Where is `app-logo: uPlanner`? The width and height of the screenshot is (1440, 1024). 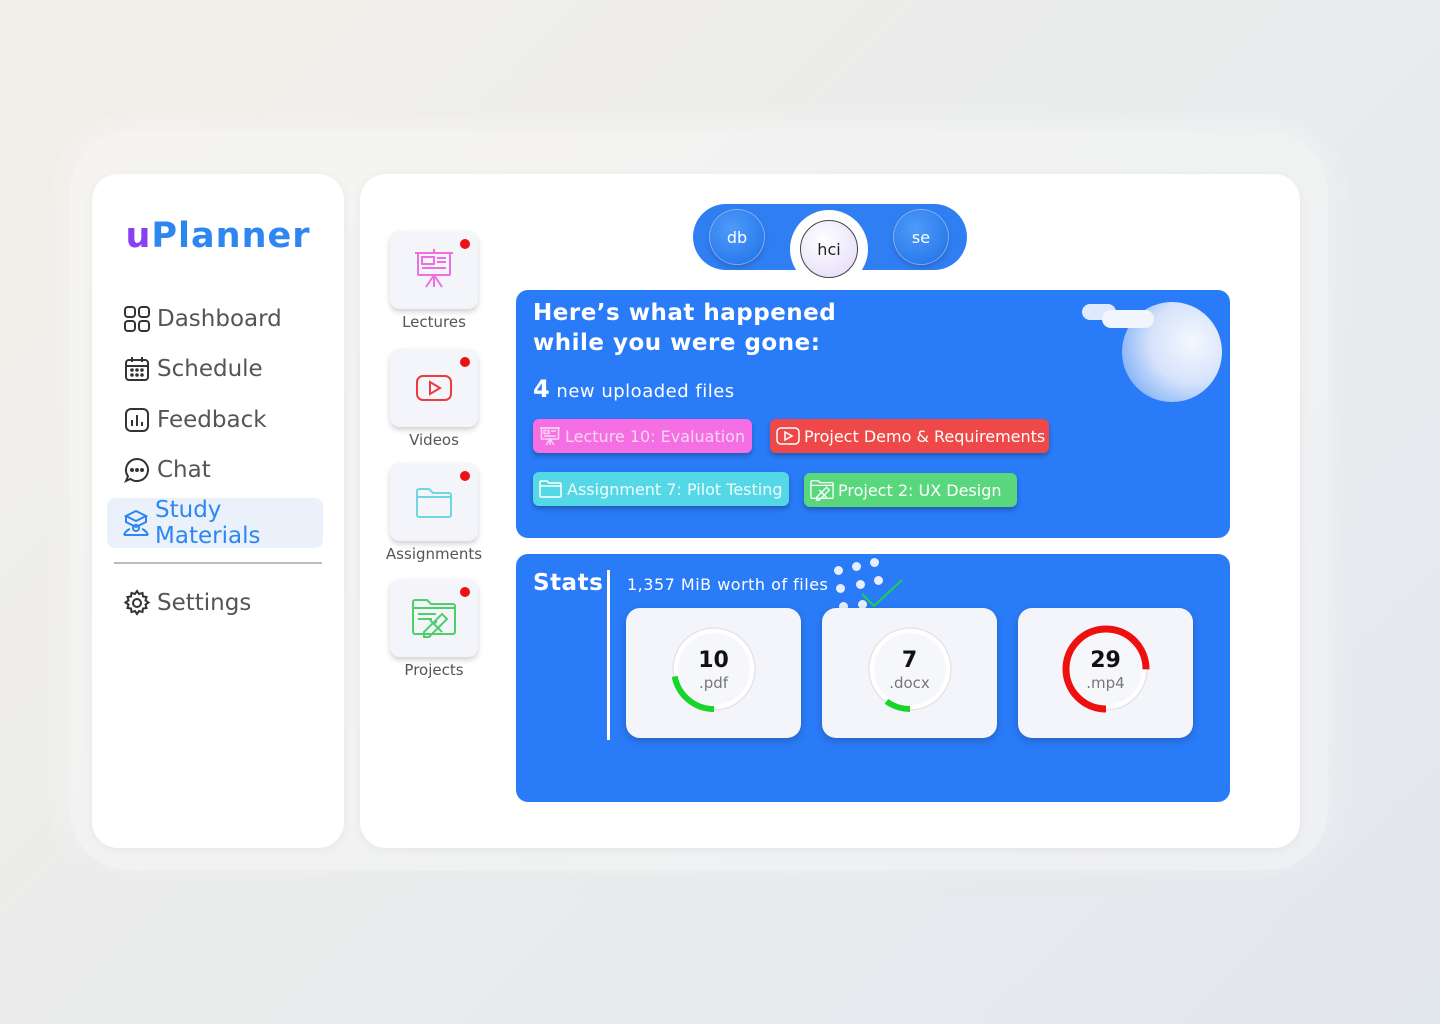 app-logo: uPlanner is located at coordinates (218, 236).